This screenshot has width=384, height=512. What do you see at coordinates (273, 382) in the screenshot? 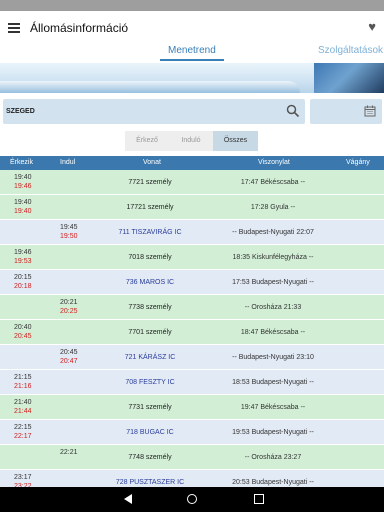
I see `relation: 18:53 Budapest-Nyugati --` at bounding box center [273, 382].